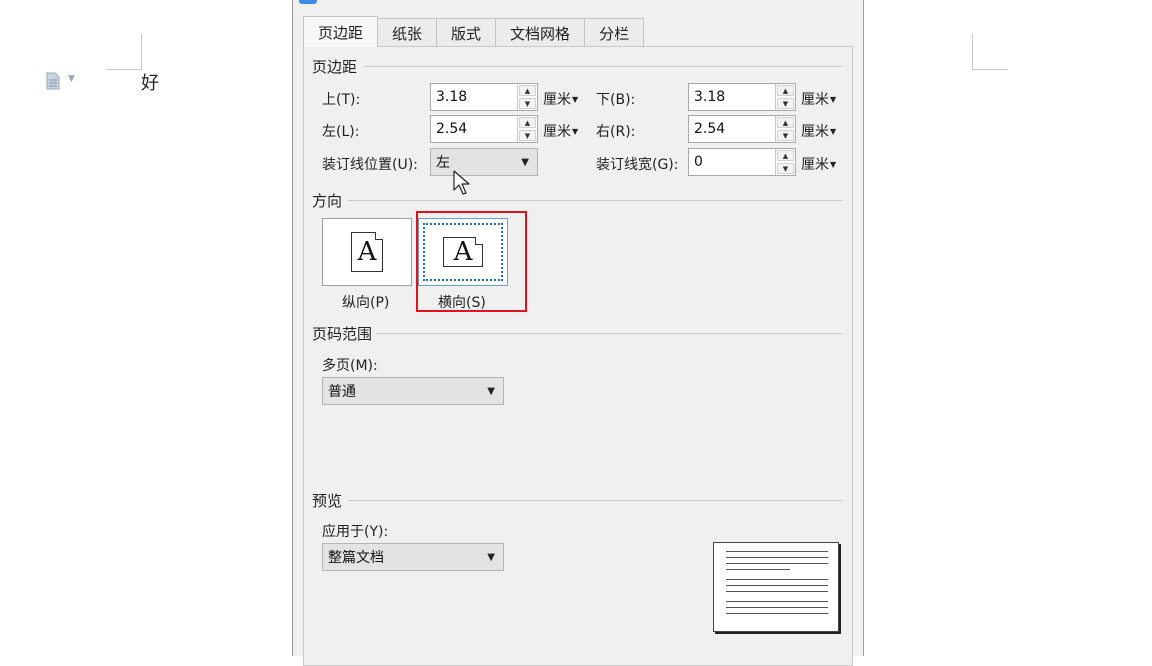 The height and width of the screenshot is (666, 1152). Describe the element at coordinates (341, 100) in the screenshot. I see `top-margin-label: 上(T):` at that location.